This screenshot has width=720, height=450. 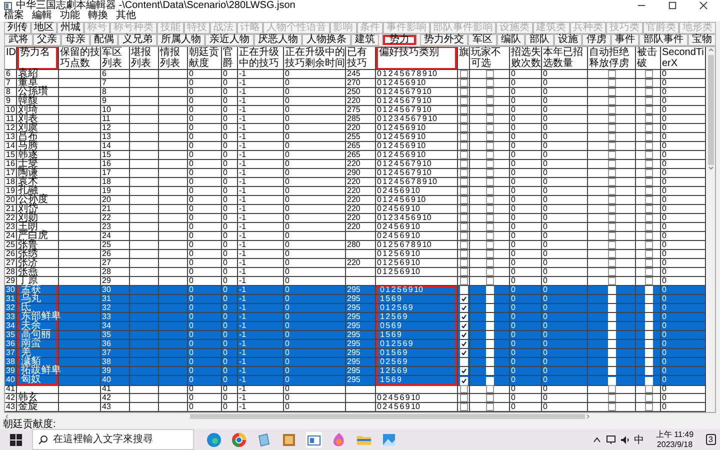 I want to click on tab: 建筑, so click(x=364, y=40).